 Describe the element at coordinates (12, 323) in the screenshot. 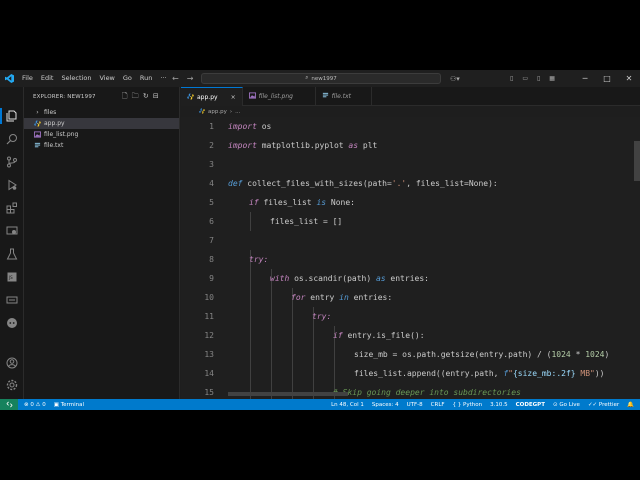

I see `bot-icon` at that location.